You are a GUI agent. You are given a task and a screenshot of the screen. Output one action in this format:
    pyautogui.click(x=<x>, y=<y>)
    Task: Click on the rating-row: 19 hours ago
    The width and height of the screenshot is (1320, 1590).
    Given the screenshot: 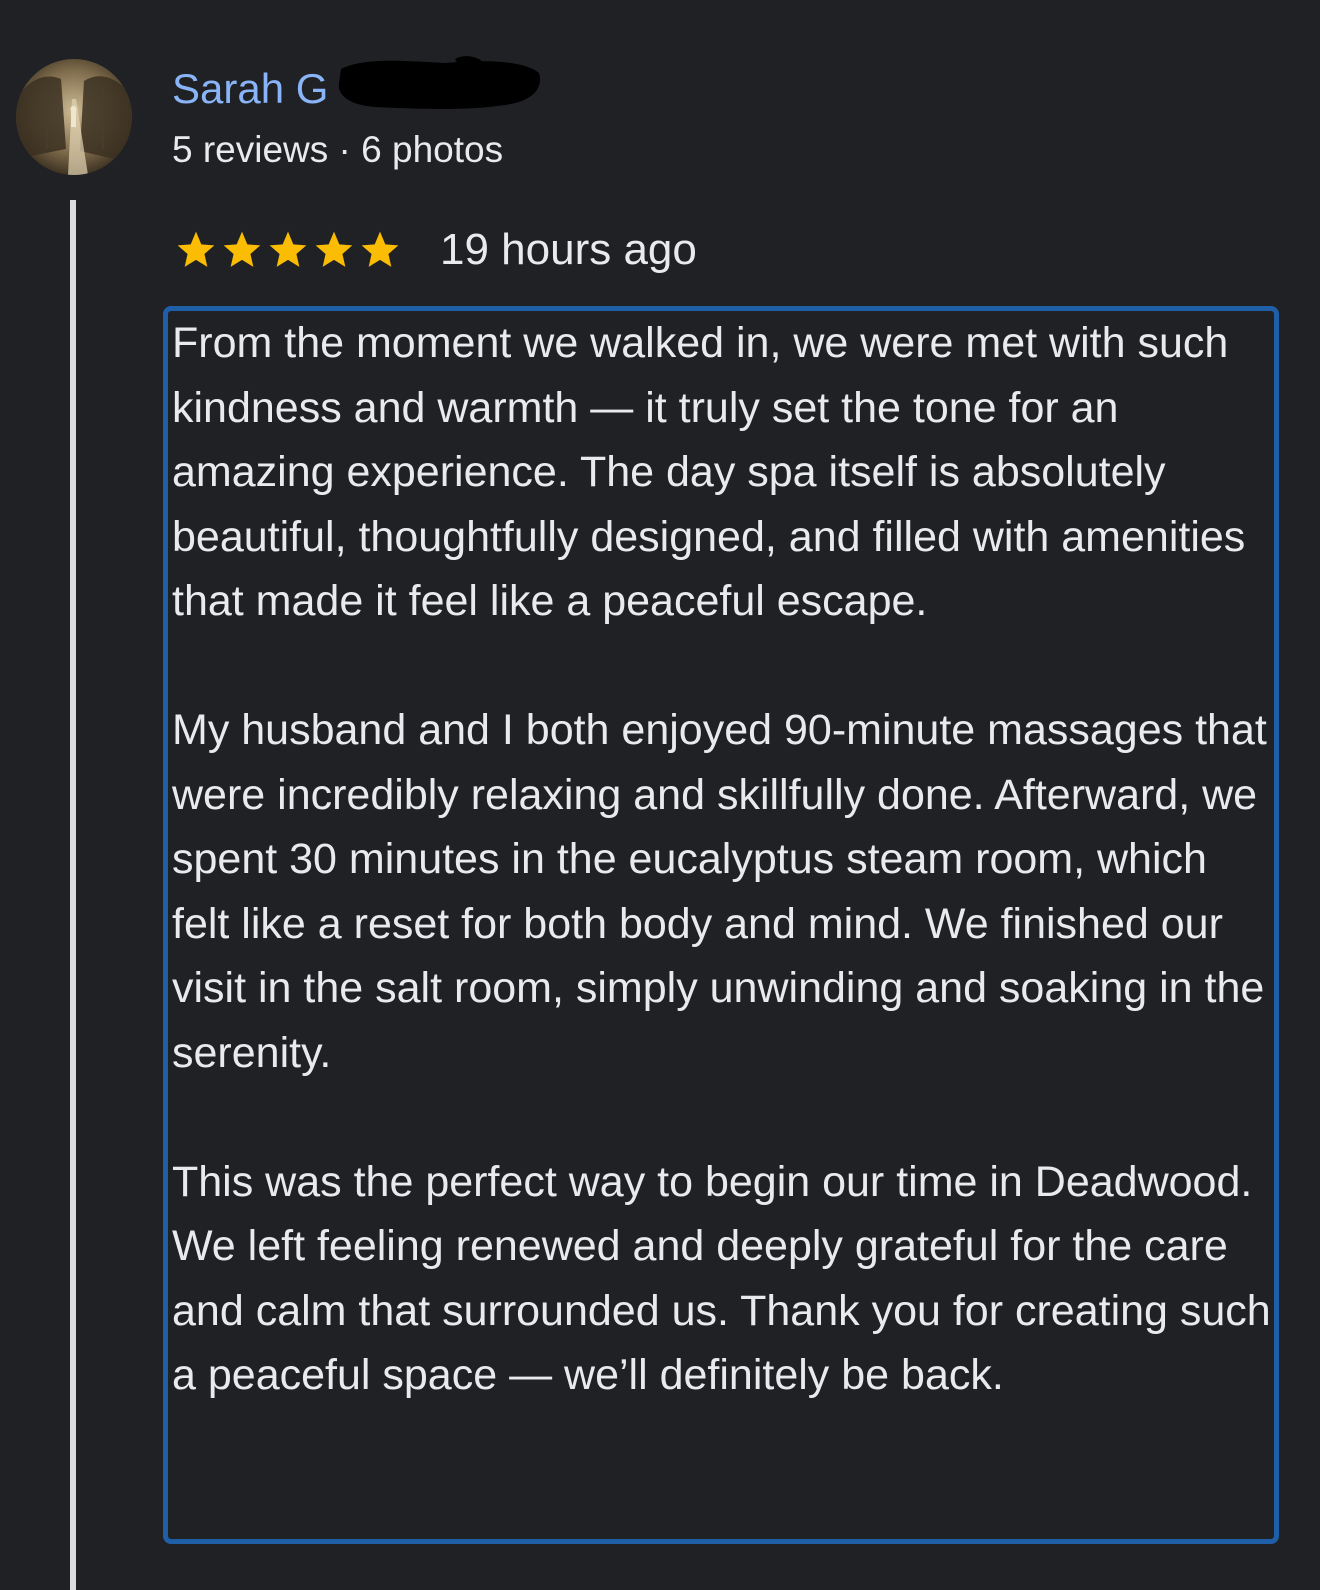 What is the action you would take?
    pyautogui.click(x=435, y=250)
    